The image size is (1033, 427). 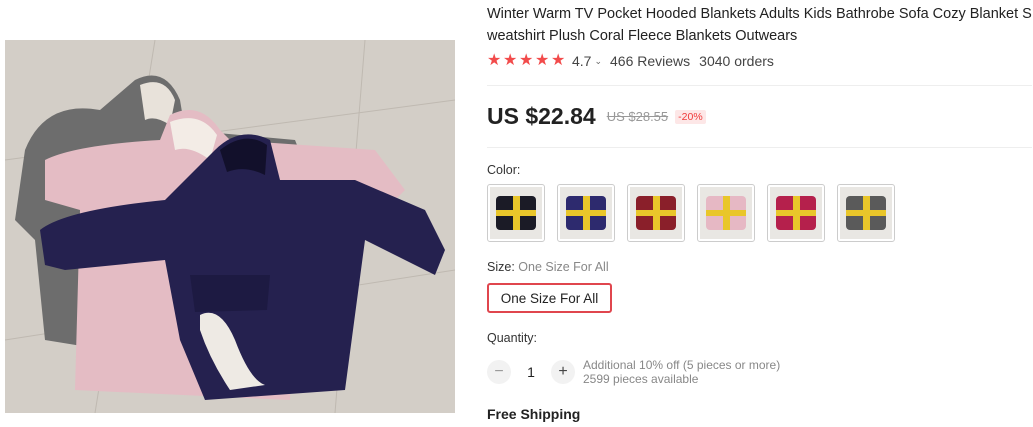 I want to click on rating-row: ★ ★ ★ ★ ★ 4.7 ⌄ 466 Reviews 3040 orders, so click(x=630, y=61).